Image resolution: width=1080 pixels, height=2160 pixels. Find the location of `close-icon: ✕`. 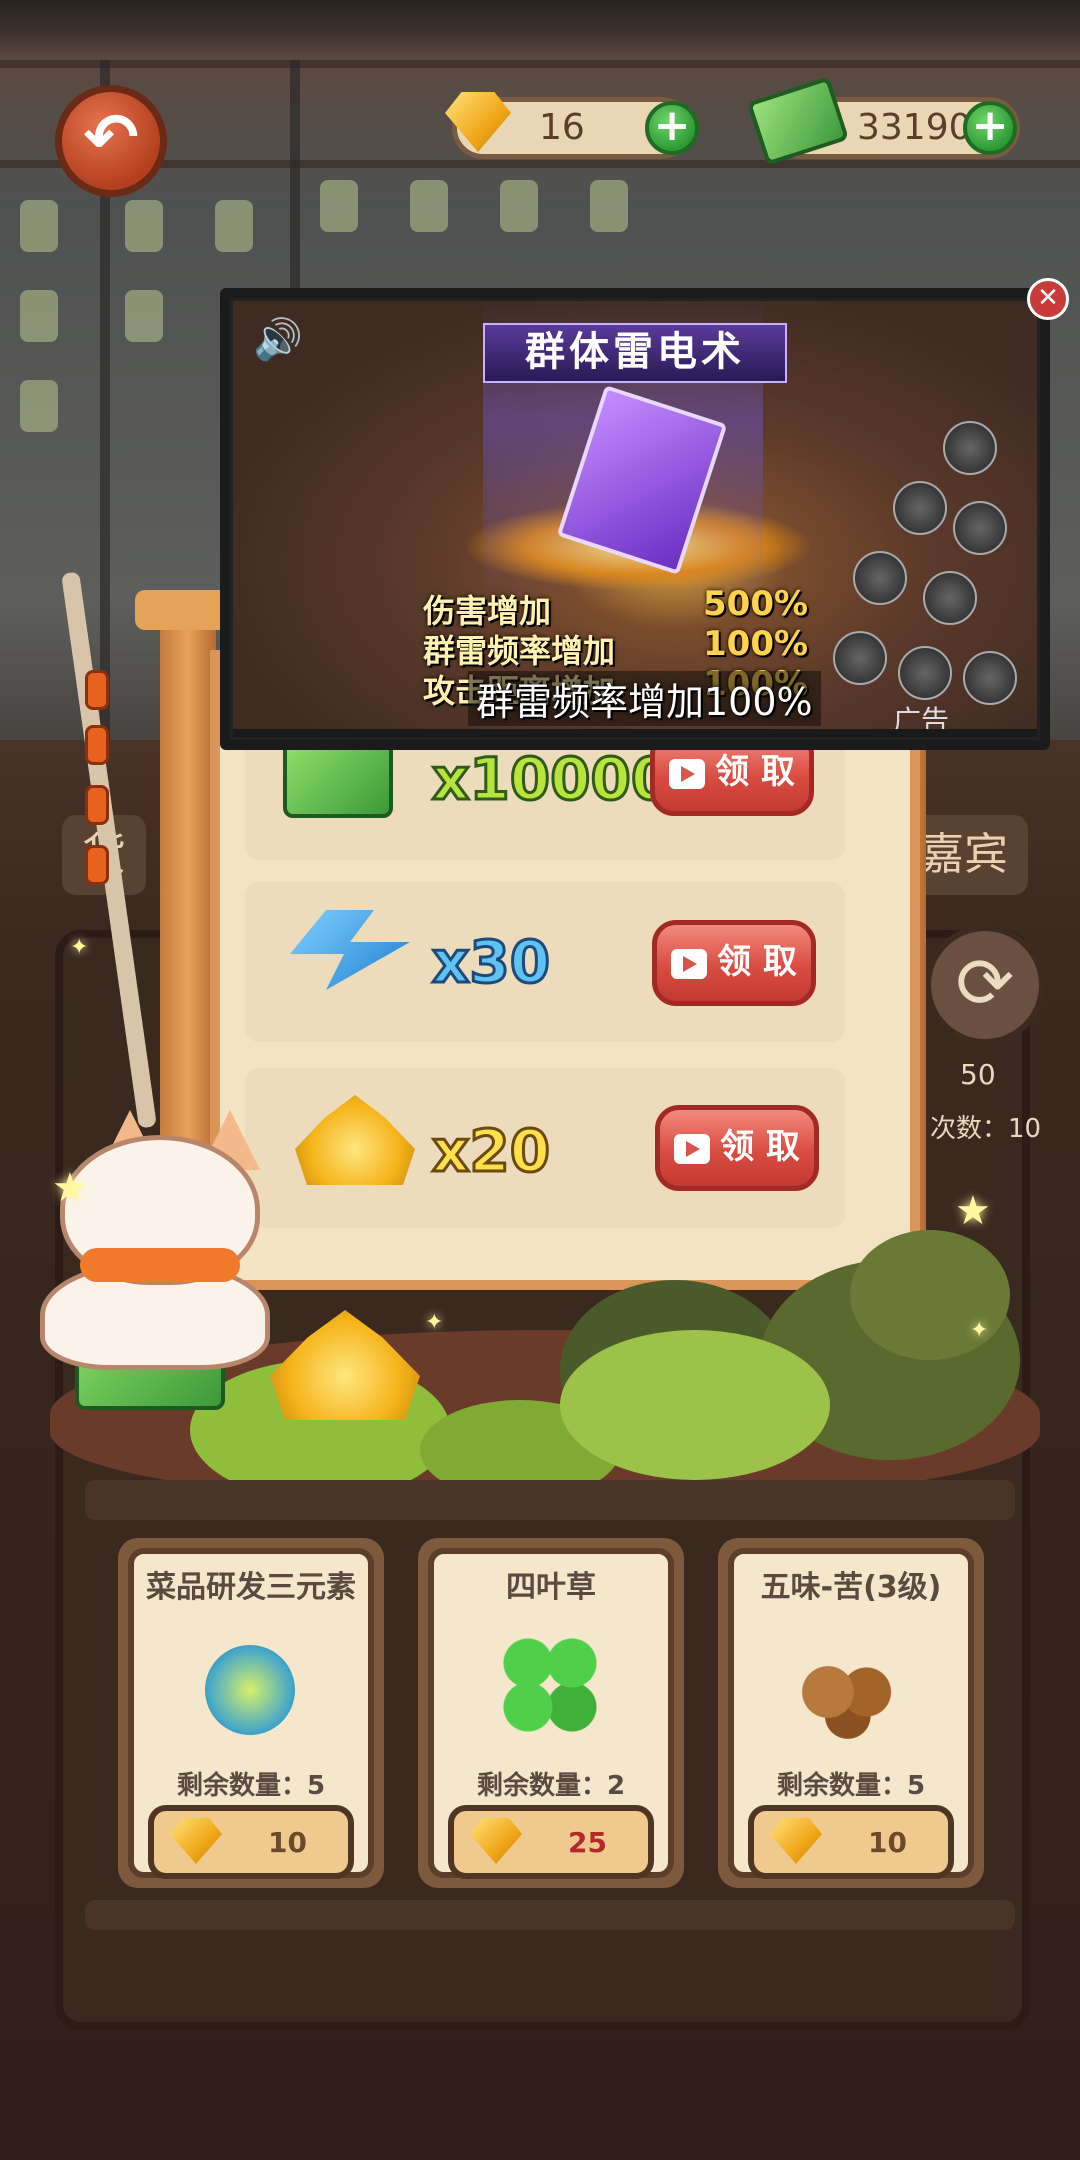

close-icon: ✕ is located at coordinates (1048, 299).